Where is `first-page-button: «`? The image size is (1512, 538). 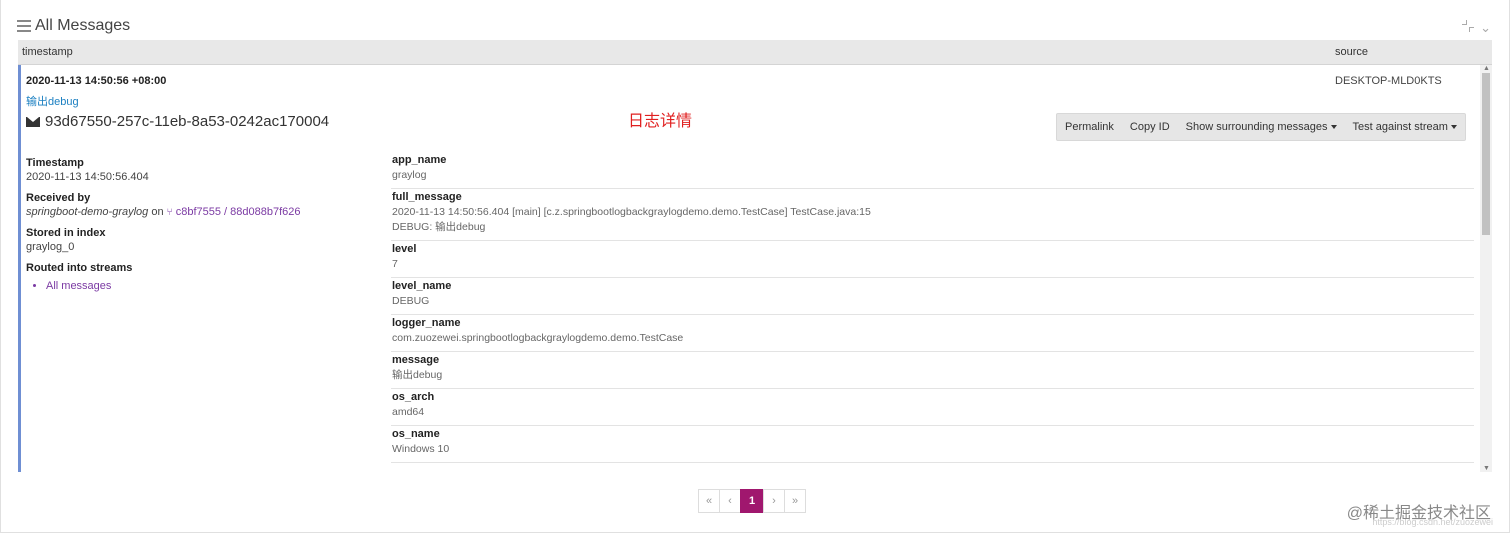
first-page-button: « is located at coordinates (709, 501).